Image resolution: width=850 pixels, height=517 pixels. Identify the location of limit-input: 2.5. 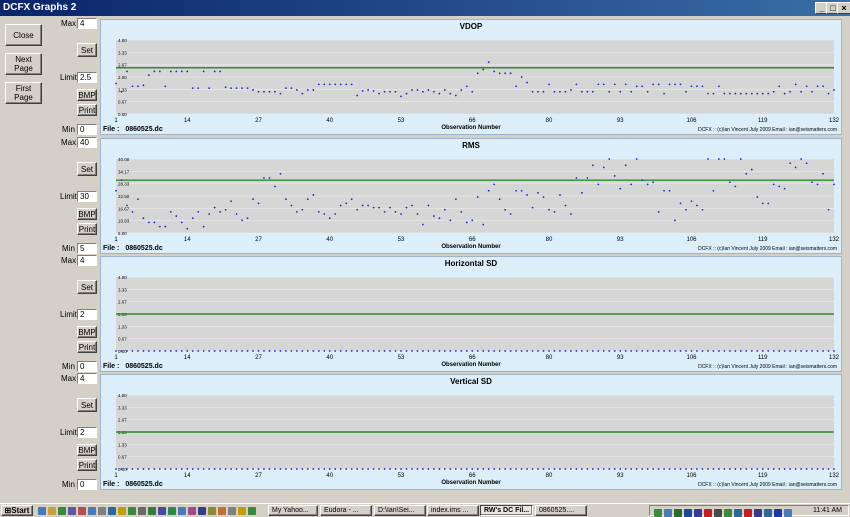
(87, 77).